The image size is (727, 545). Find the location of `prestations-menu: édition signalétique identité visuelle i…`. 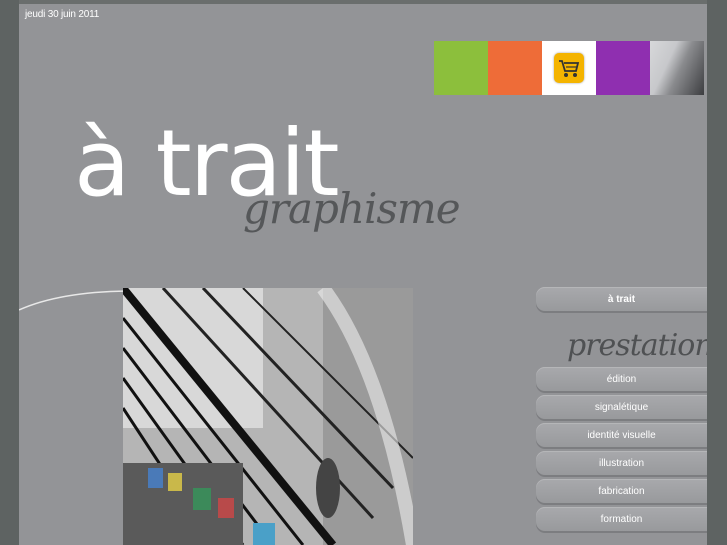

prestations-menu: édition signalétique identité visuelle i… is located at coordinates (621, 451).